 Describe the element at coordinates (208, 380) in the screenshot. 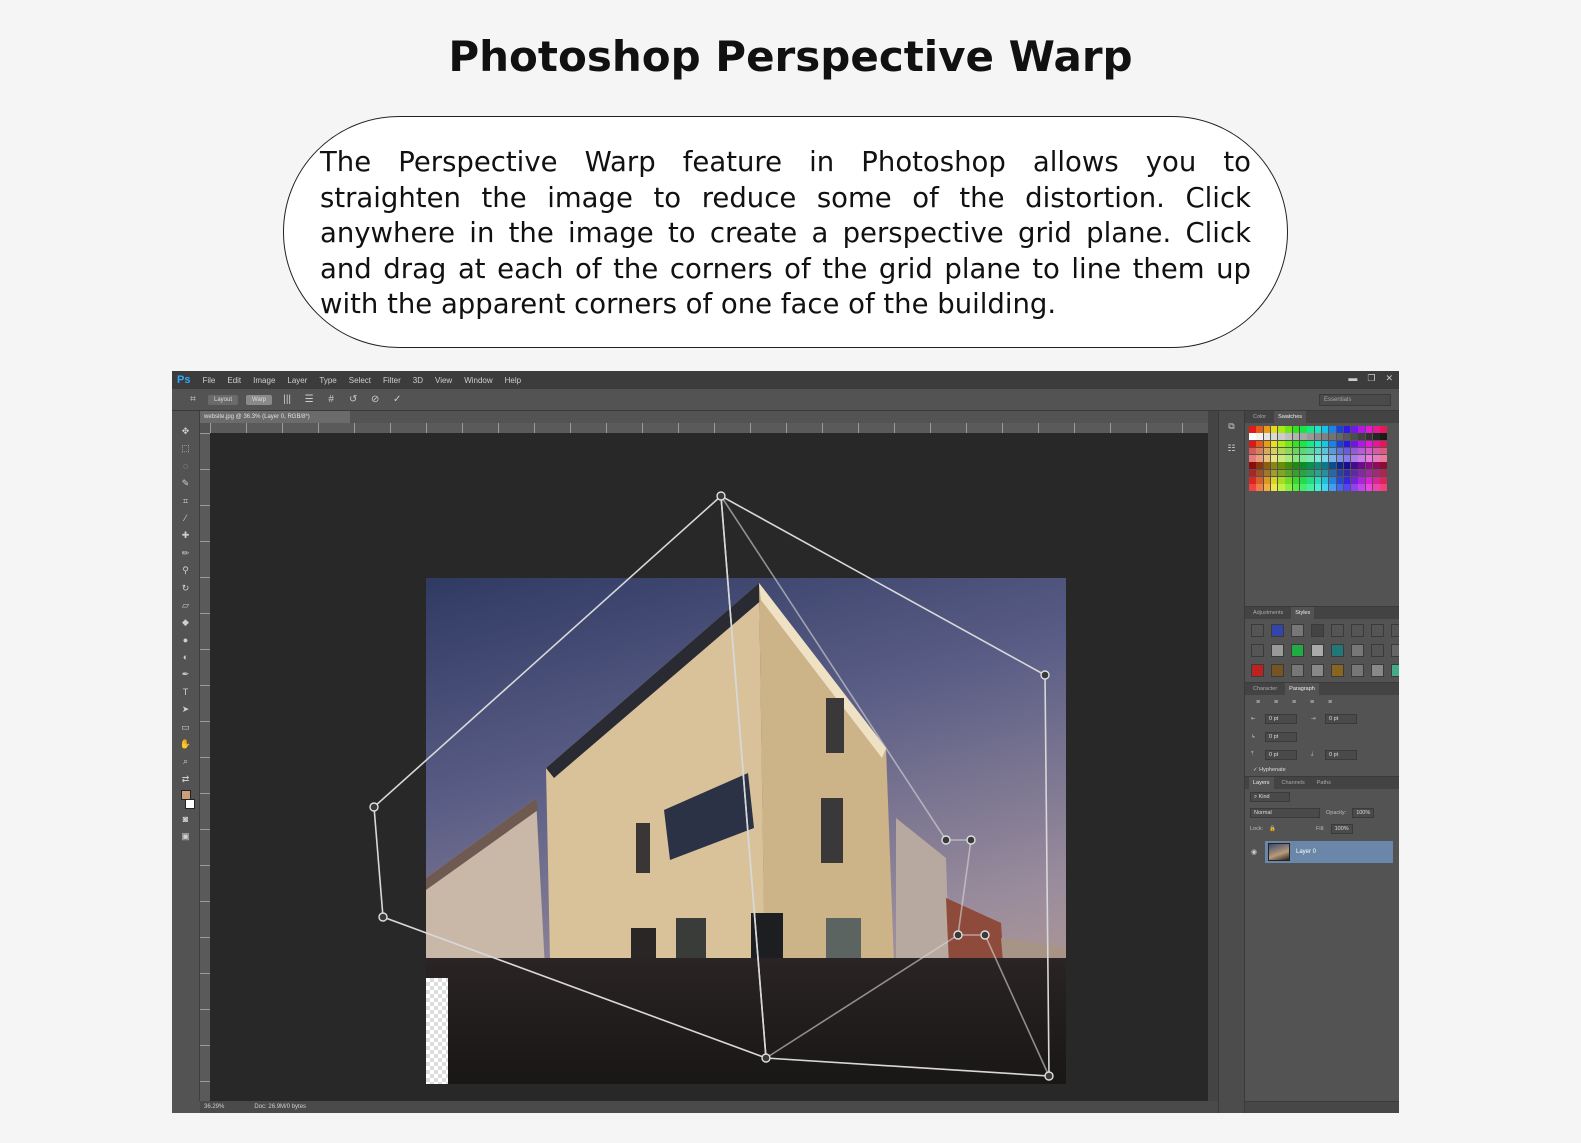

I see `menu-file: File` at that location.